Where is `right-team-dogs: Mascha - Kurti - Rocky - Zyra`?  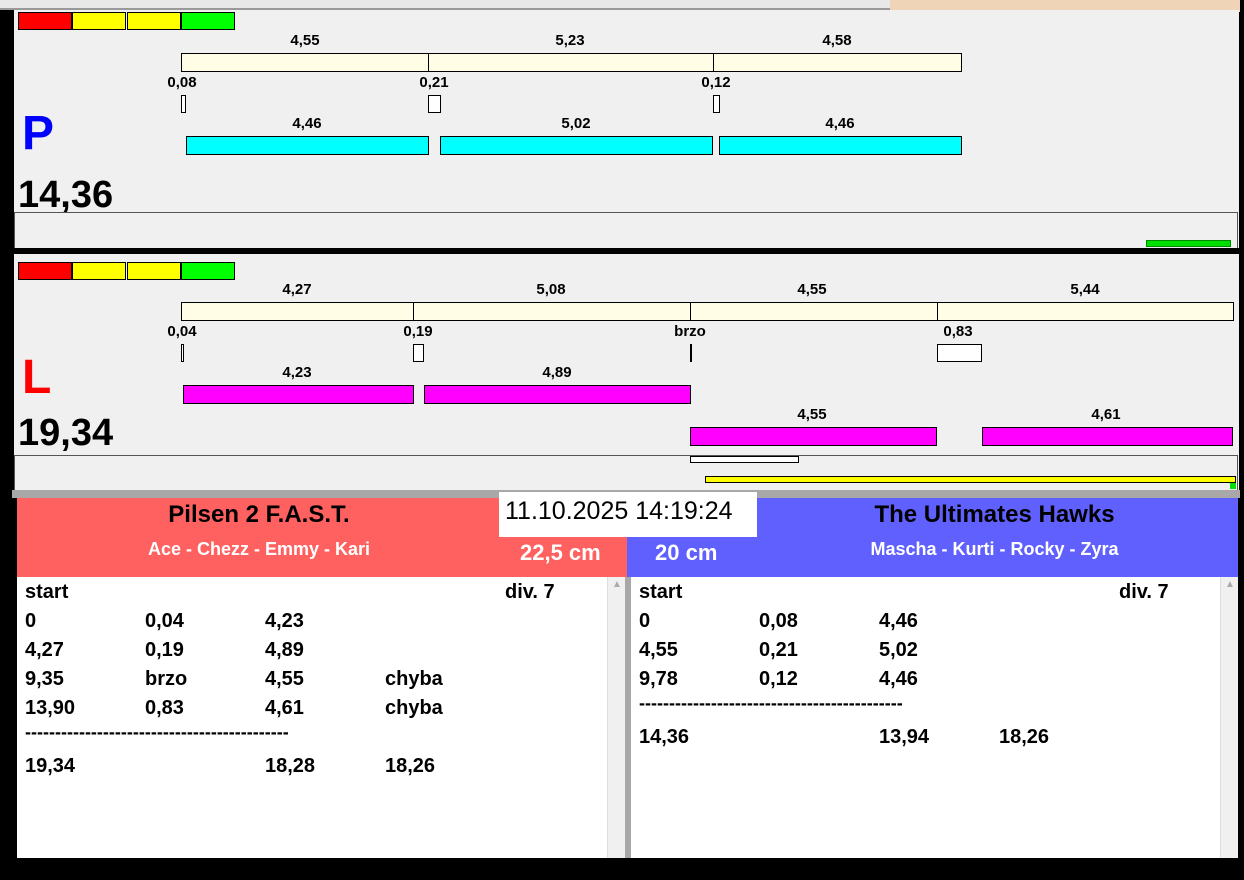
right-team-dogs: Mascha - Kurti - Rocky - Zyra is located at coordinates (994, 549).